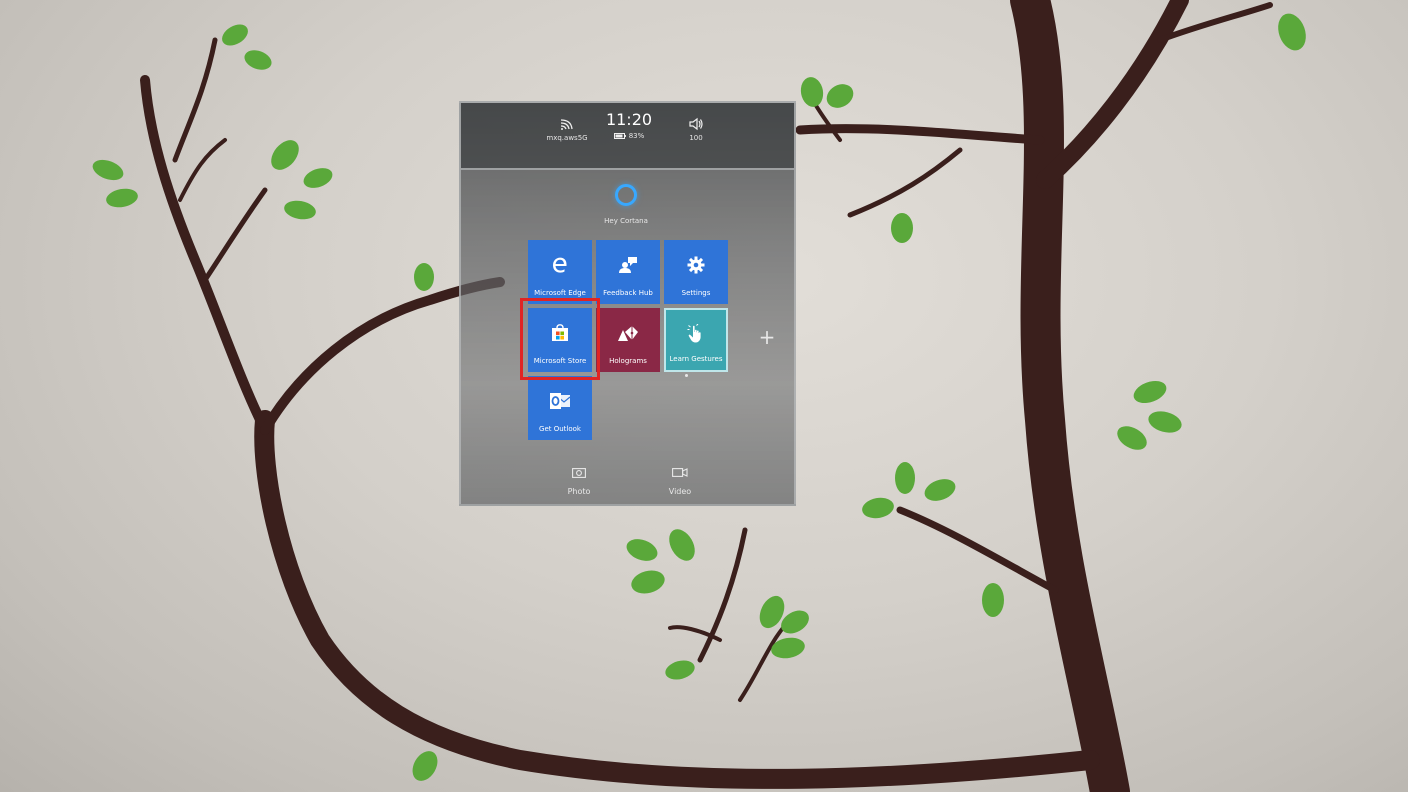  Describe the element at coordinates (696, 293) in the screenshot. I see `tile-label: Settings` at that location.